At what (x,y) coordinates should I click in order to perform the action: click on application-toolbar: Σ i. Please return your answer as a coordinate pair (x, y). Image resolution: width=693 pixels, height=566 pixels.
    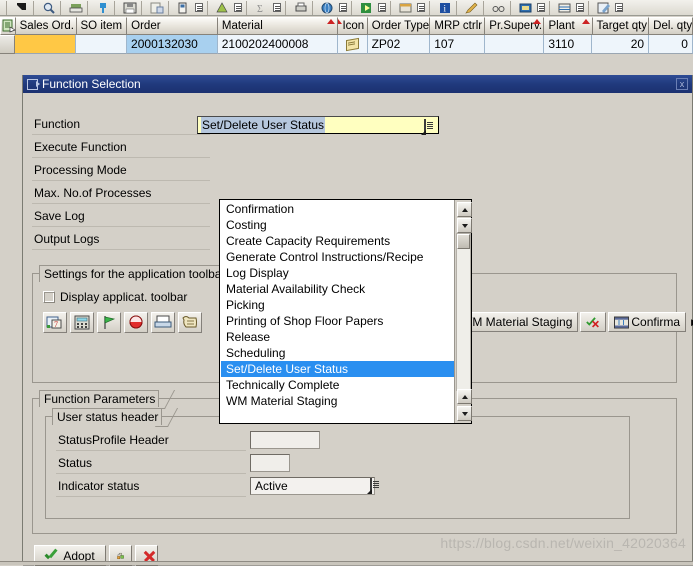
    Looking at the image, I should click on (346, 8).